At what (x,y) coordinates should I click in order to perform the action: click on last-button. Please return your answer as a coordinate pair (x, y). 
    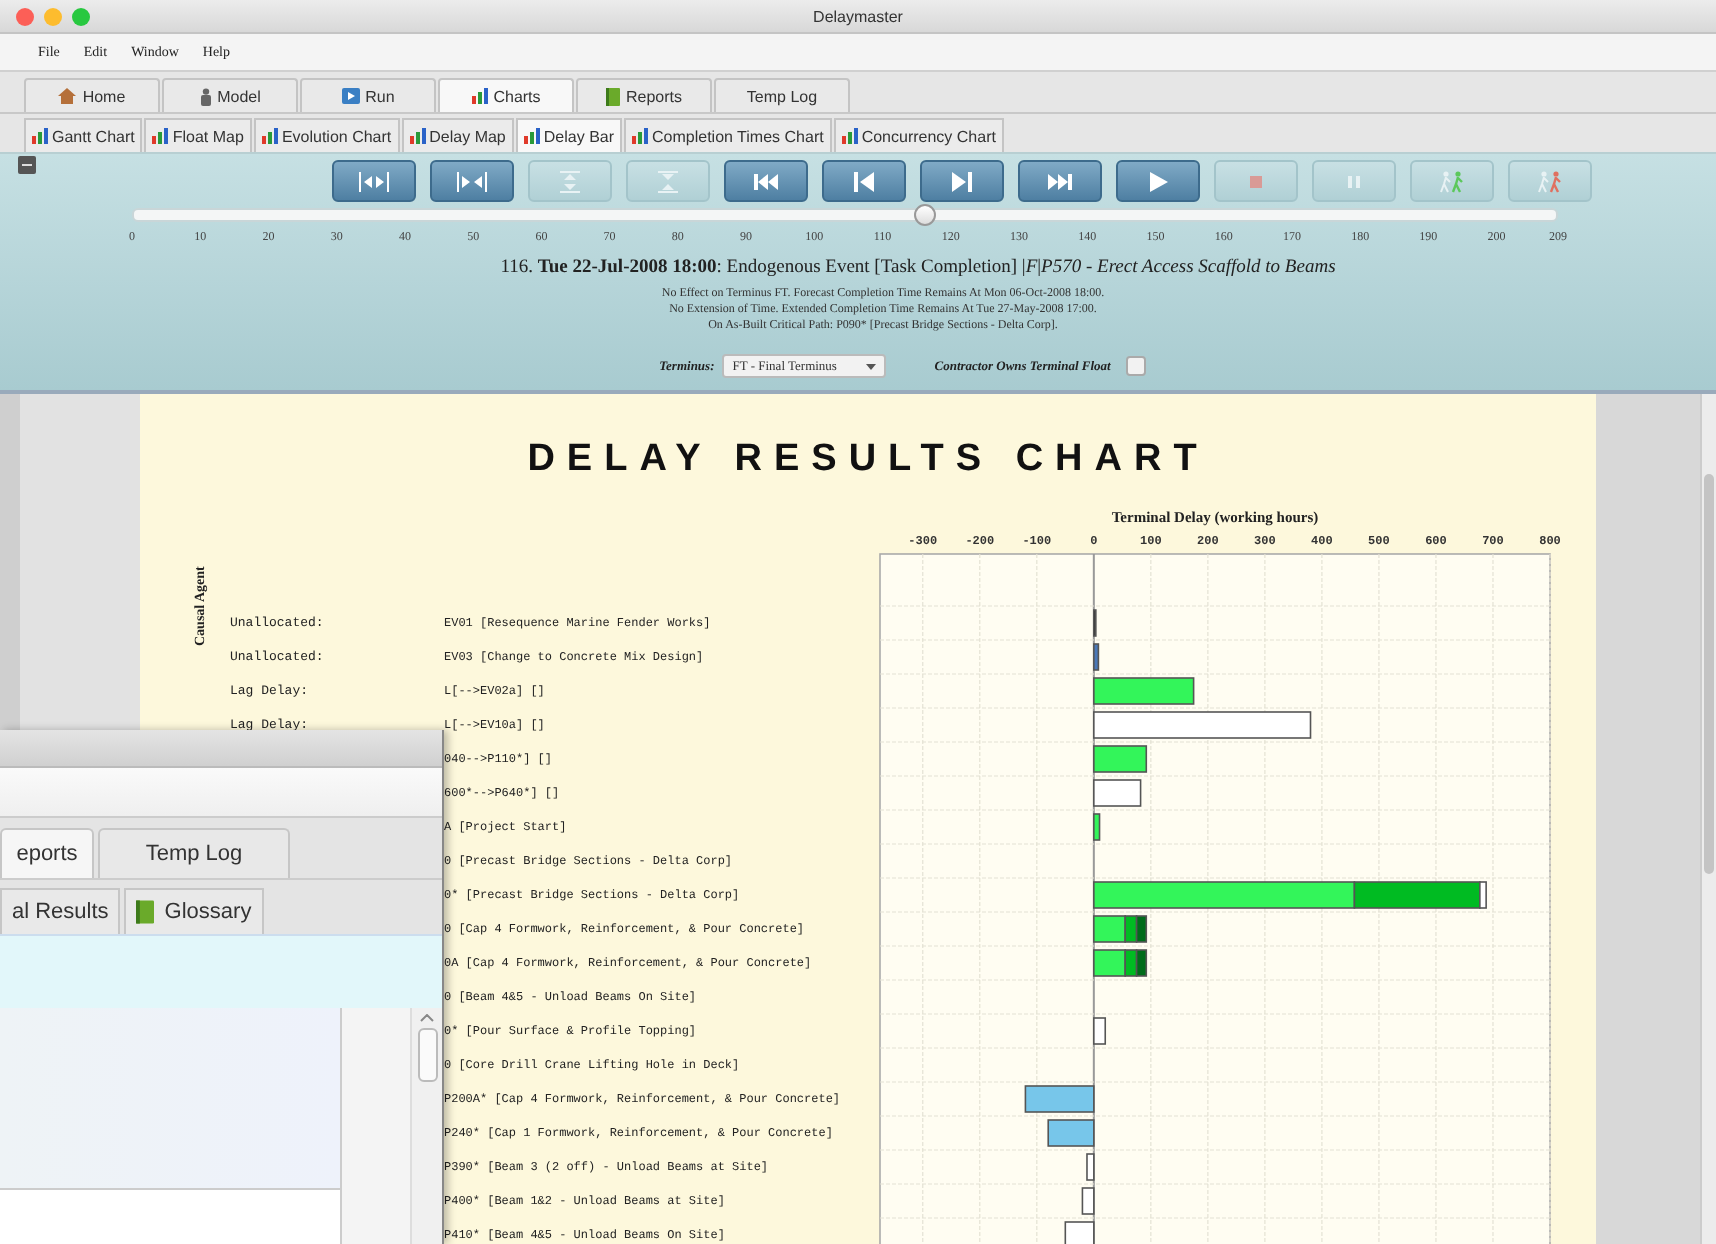
    Looking at the image, I should click on (1060, 181).